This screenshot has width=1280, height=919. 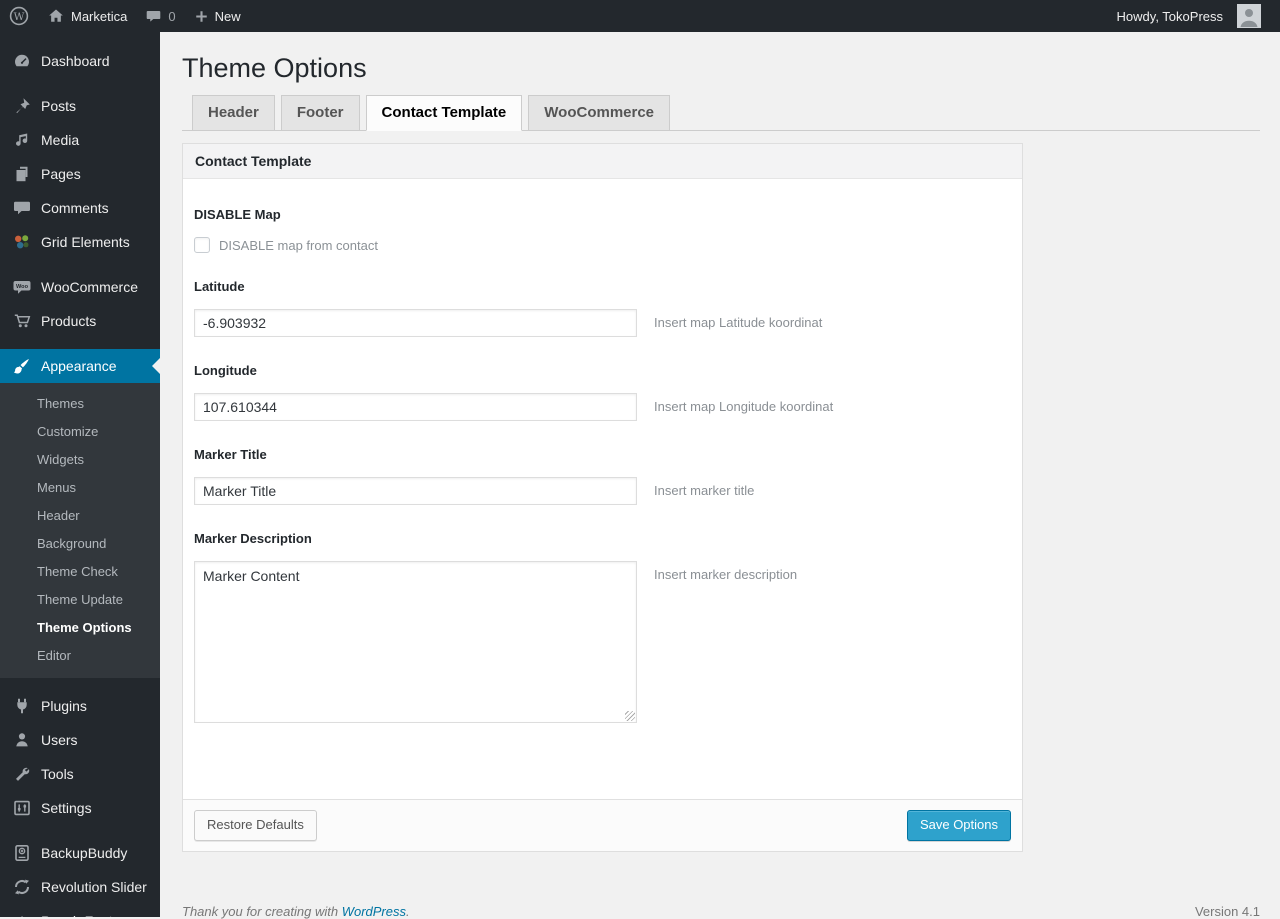 What do you see at coordinates (80, 572) in the screenshot?
I see `submenu-item-theme-check: Theme Check` at bounding box center [80, 572].